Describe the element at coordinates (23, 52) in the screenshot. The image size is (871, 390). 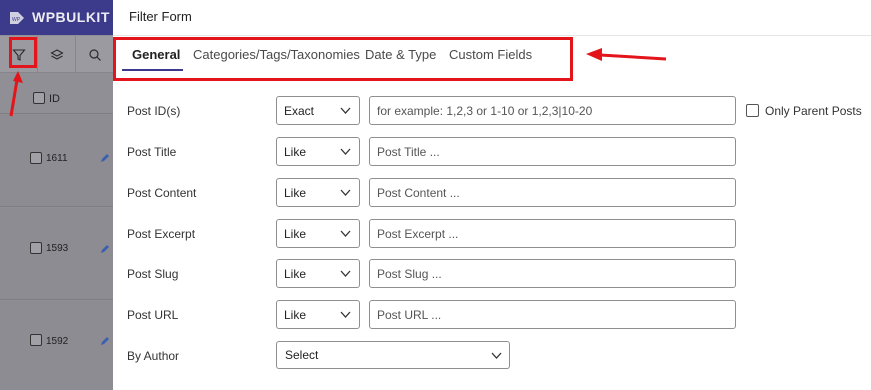
I see `filter-button-highlight` at that location.